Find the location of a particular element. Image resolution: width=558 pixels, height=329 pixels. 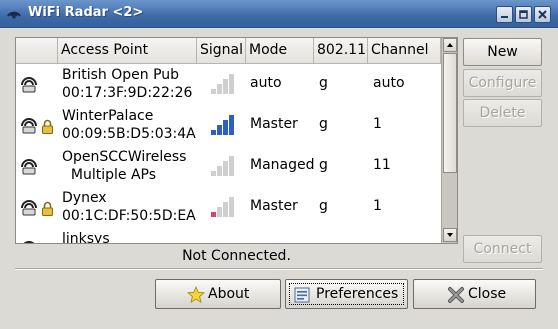

arrow-up-icon is located at coordinates (450, 45).